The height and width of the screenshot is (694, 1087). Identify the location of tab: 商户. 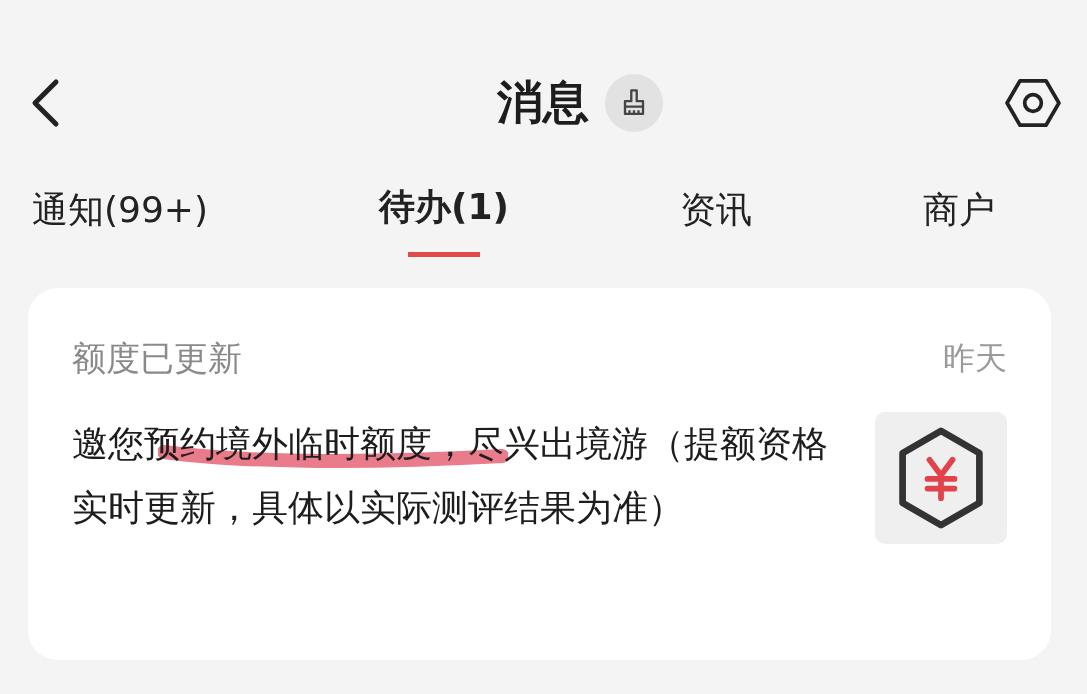
(959, 217).